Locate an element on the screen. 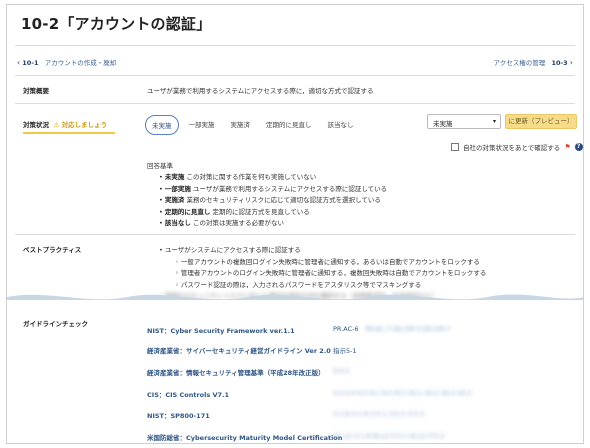 Image resolution: width=590 pixels, height=448 pixels. best-practice-main-text: ユーザがシステムにアクセスする際に認証する is located at coordinates (232, 250).